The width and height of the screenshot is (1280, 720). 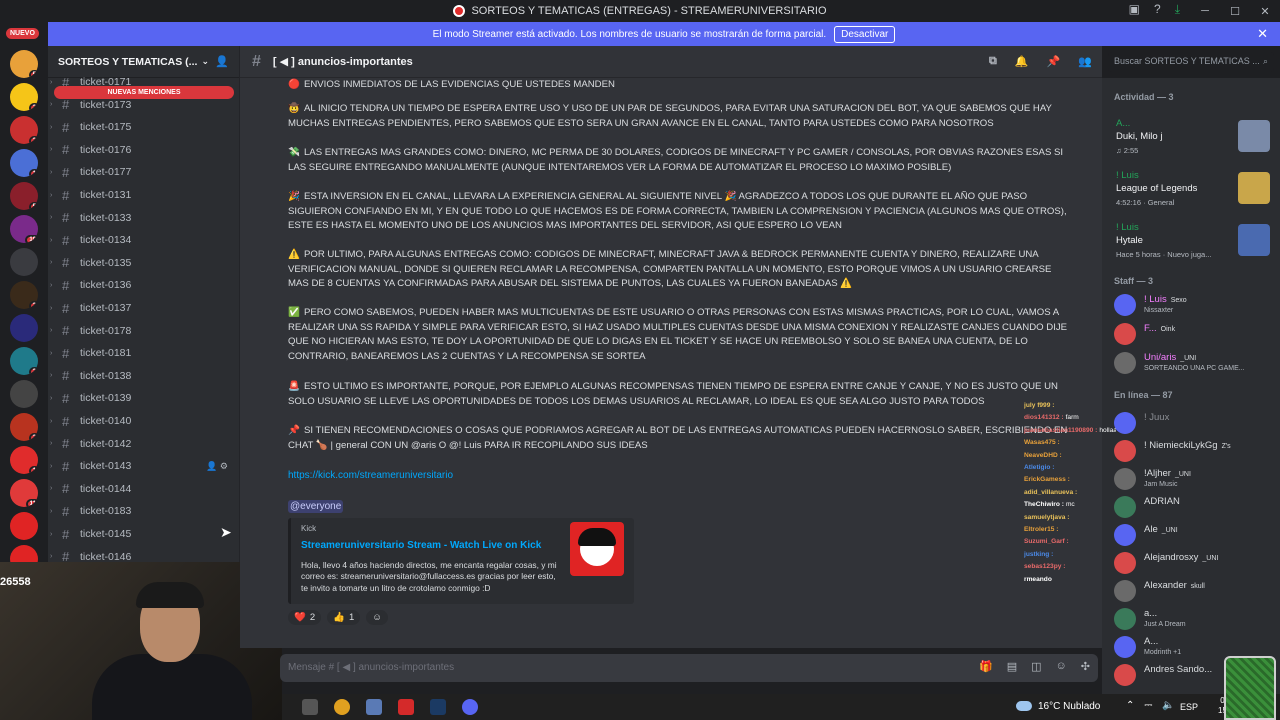 I want to click on member-row: Alejandrosxy _UNI, so click(x=1197, y=564).